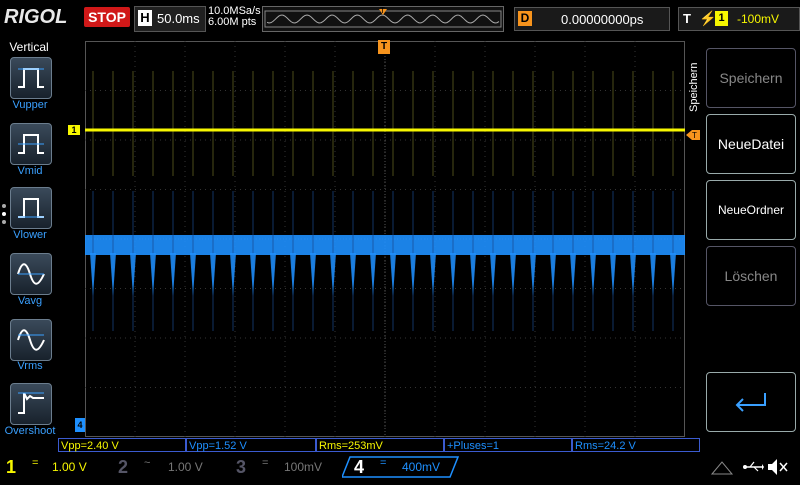  What do you see at coordinates (380, 445) in the screenshot?
I see `measurement-3: Rms=253mV` at bounding box center [380, 445].